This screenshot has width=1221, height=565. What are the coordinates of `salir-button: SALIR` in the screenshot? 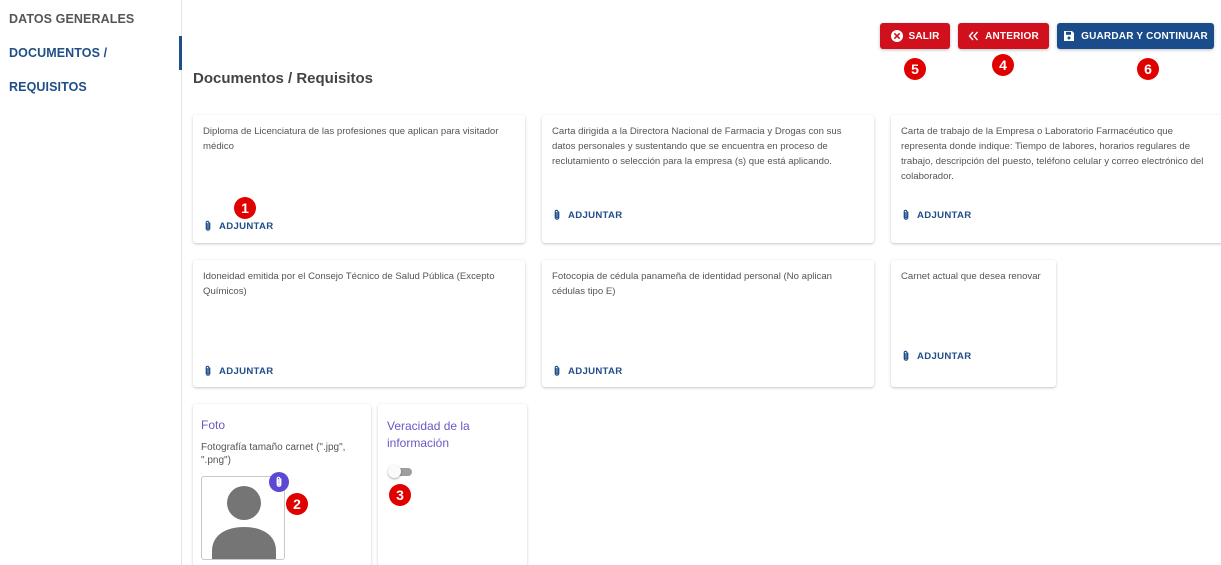 It's located at (915, 36).